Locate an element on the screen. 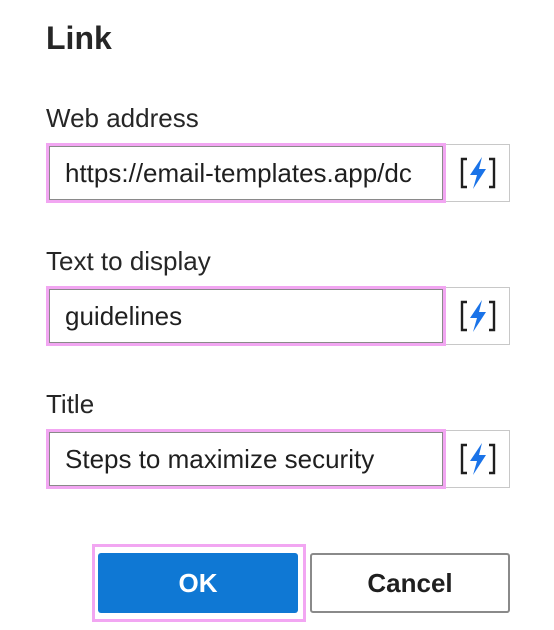  text-to-display-row is located at coordinates (278, 316).